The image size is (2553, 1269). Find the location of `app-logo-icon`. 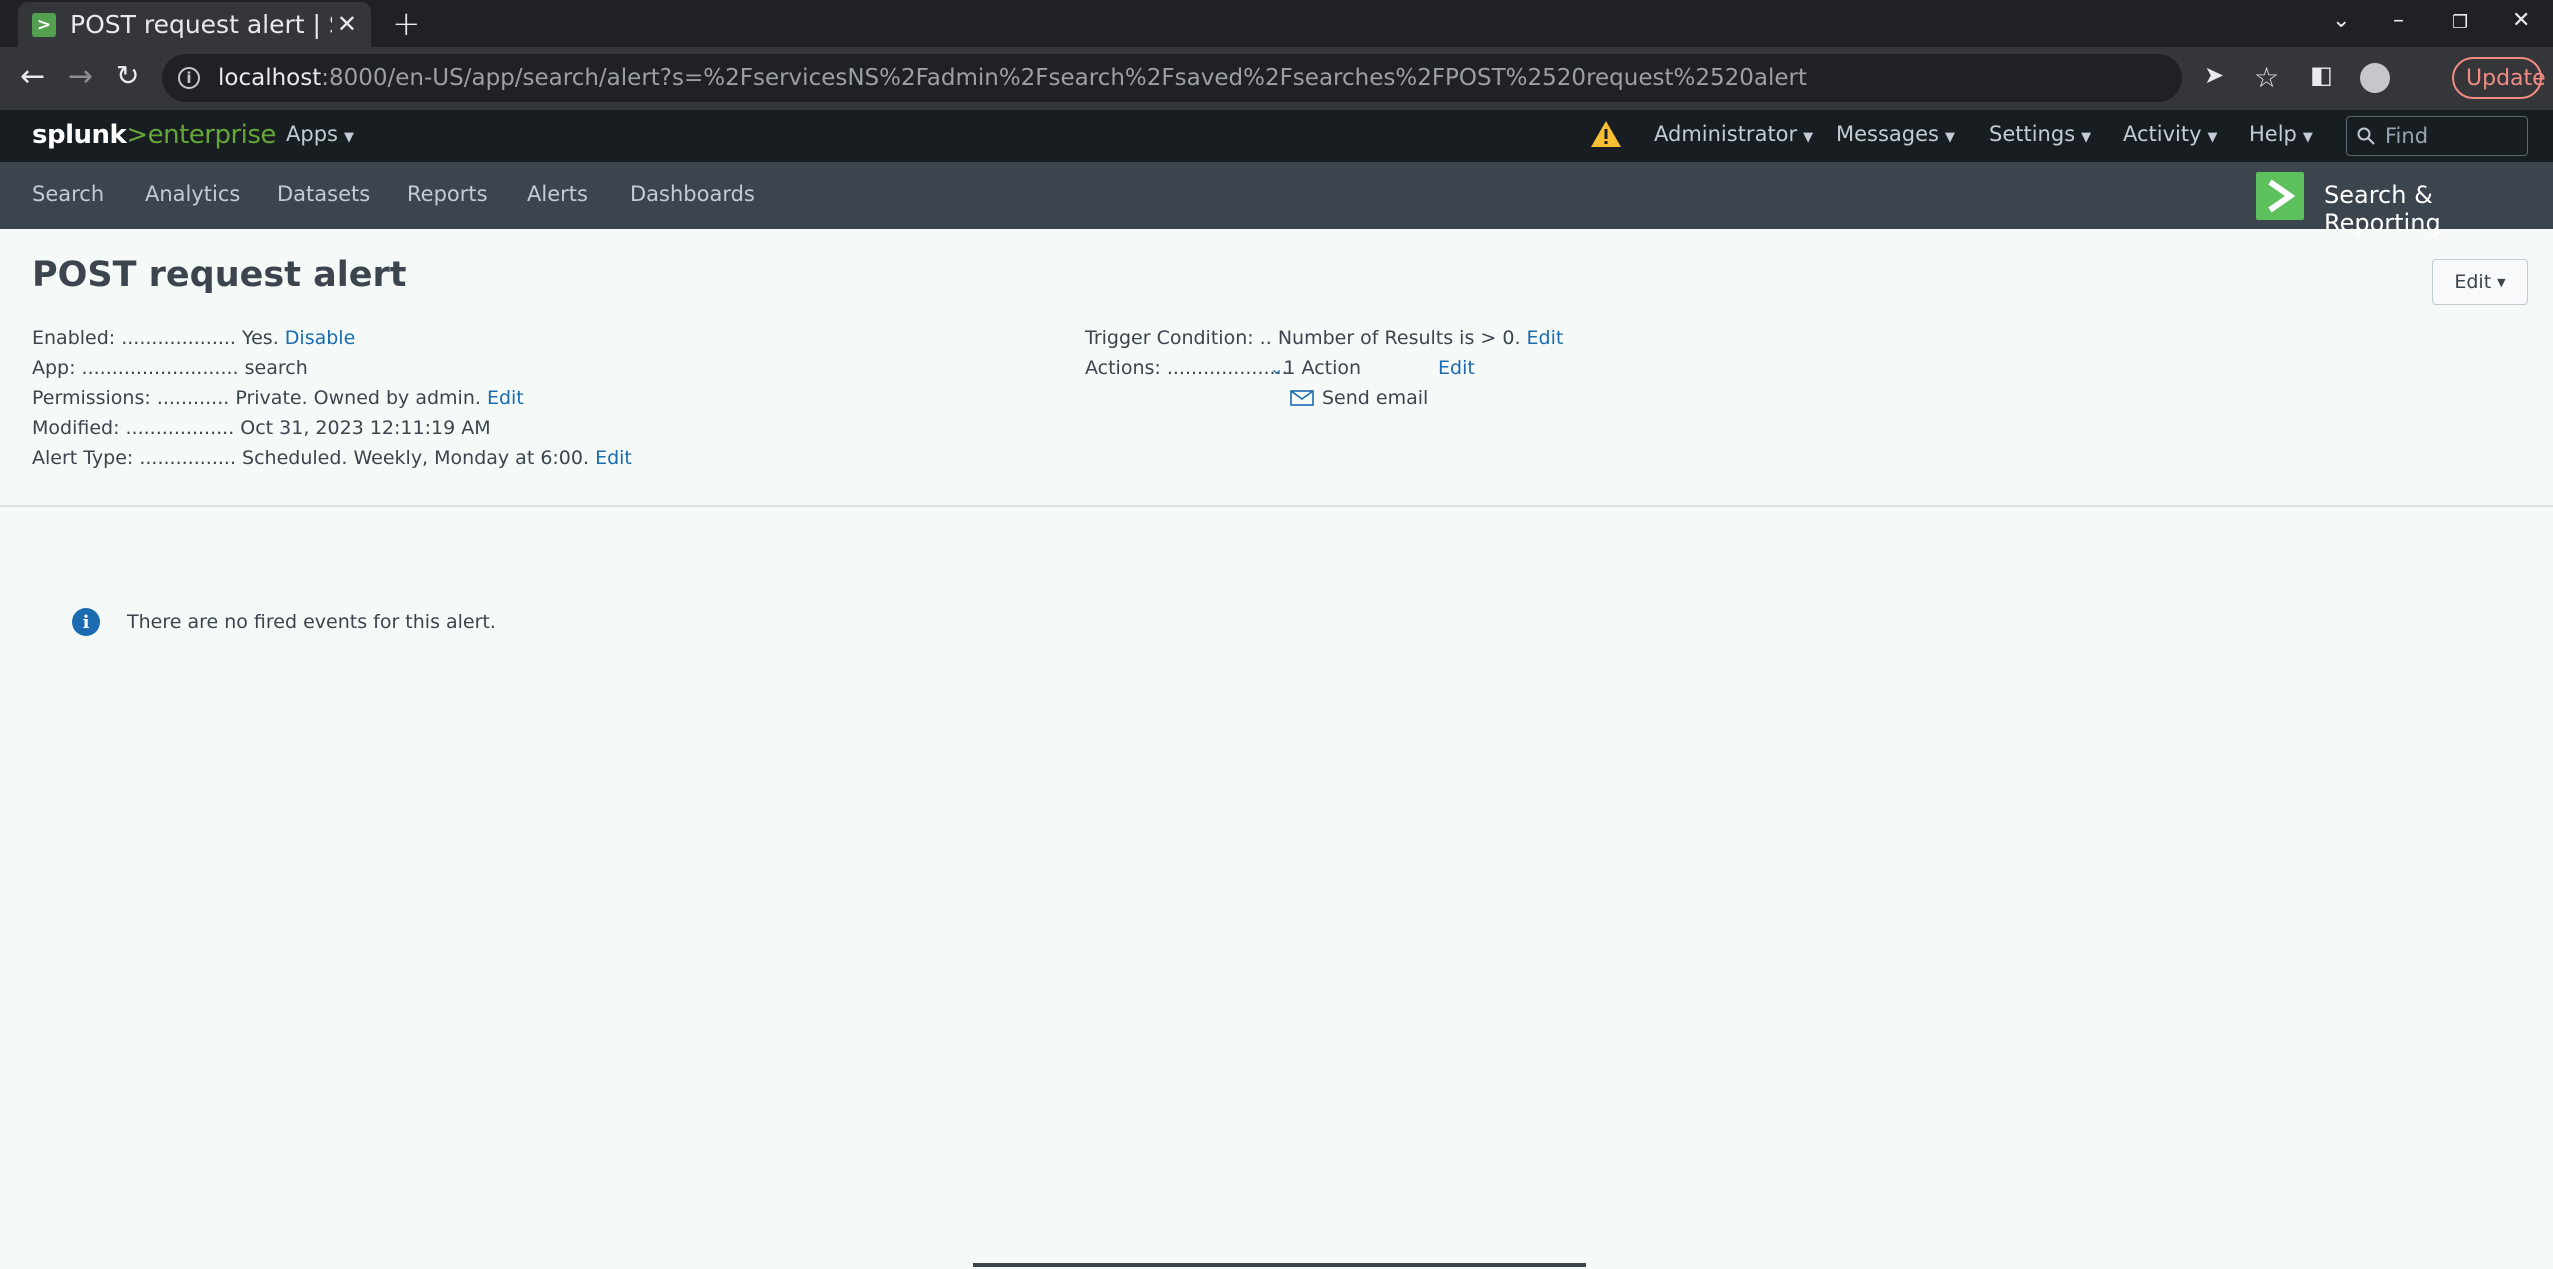

app-logo-icon is located at coordinates (2280, 196).